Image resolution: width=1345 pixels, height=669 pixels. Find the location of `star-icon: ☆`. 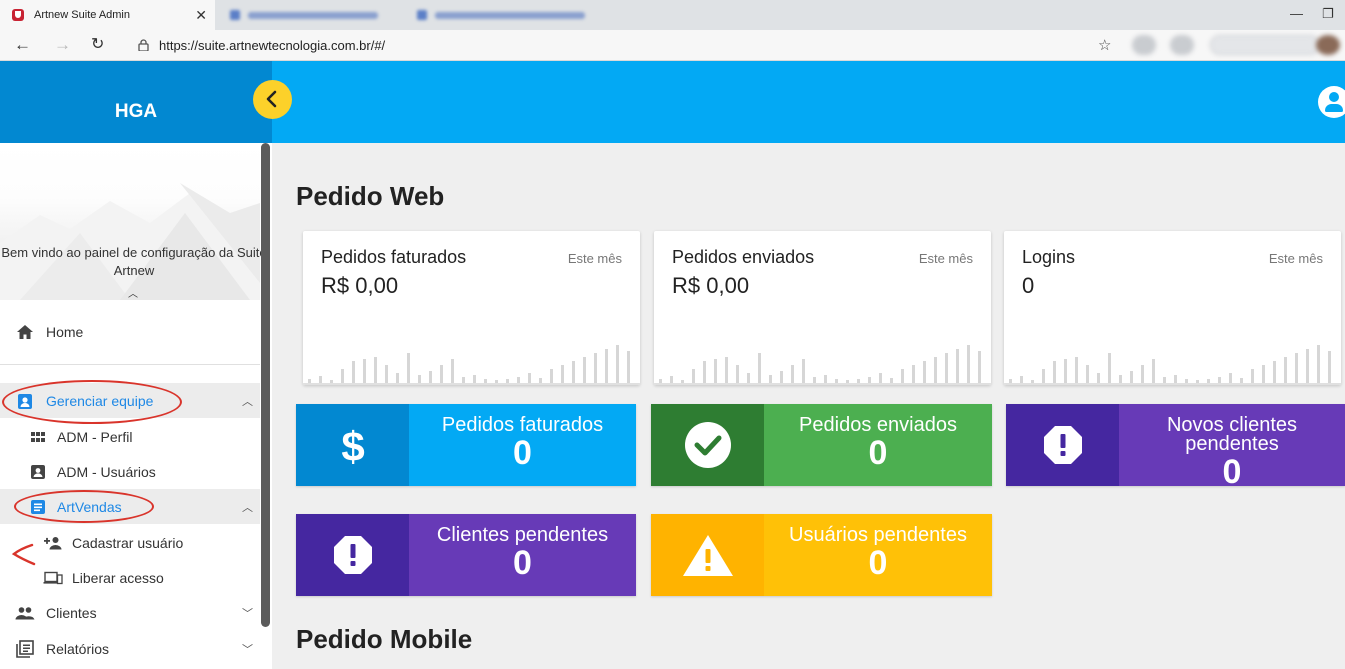

star-icon: ☆ is located at coordinates (1104, 45).